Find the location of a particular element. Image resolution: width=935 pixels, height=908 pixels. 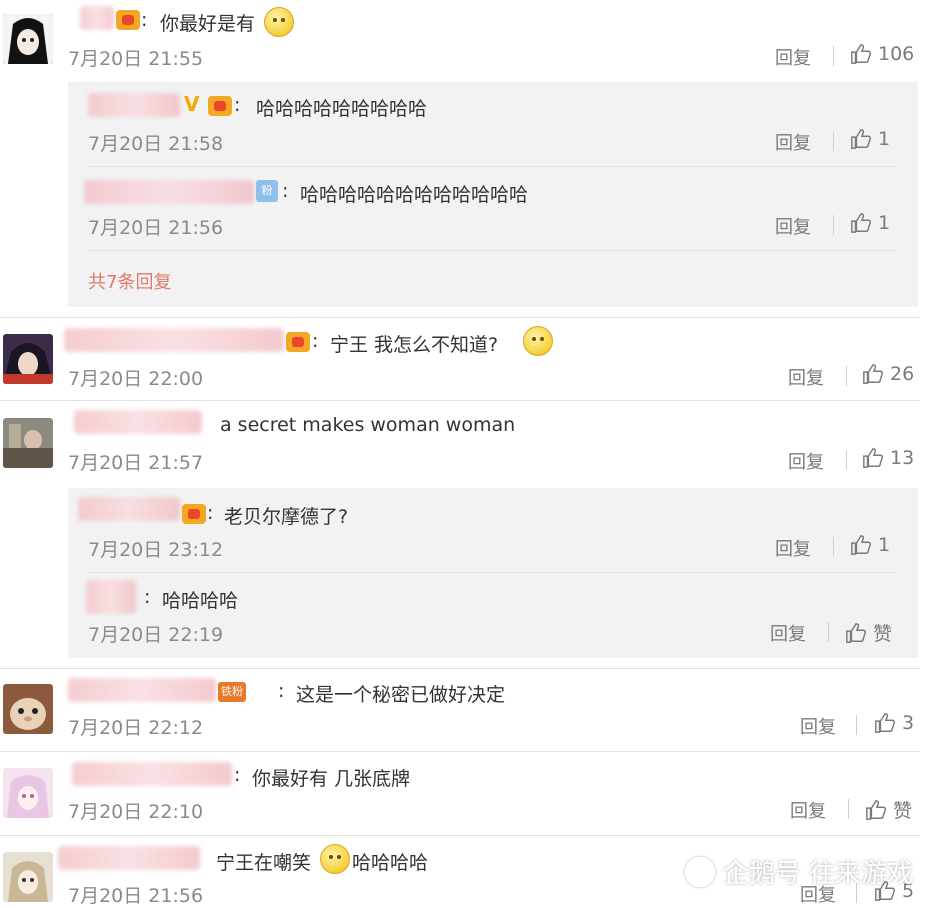

comment-text: 这是一个秘密已做好决定 is located at coordinates (401, 695).